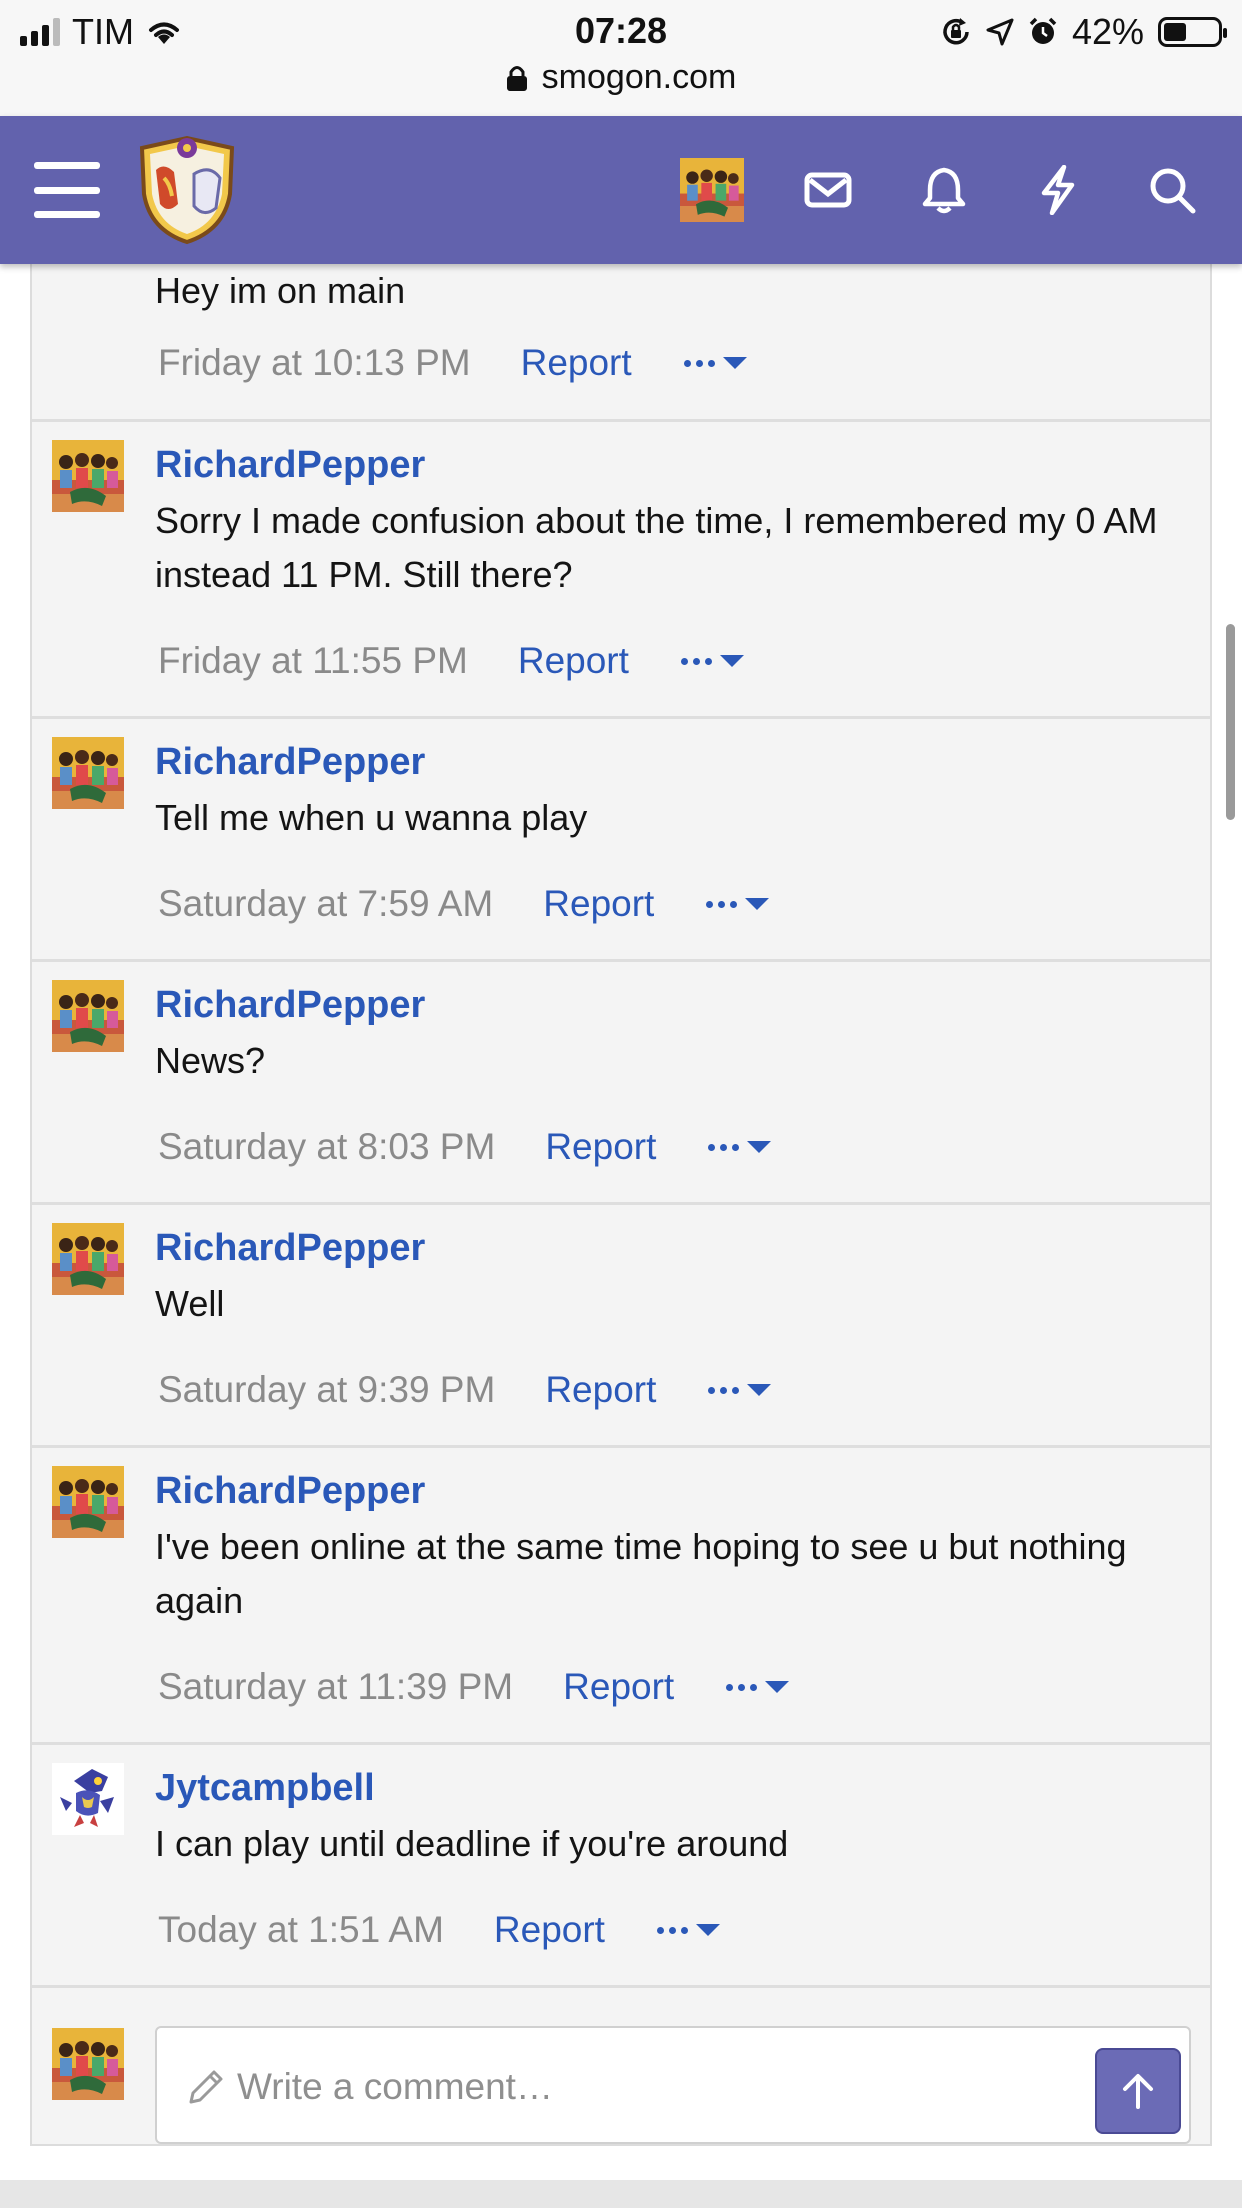 The width and height of the screenshot is (1242, 2208). Describe the element at coordinates (326, 903) in the screenshot. I see `message-time: Saturday at 7:59 AM` at that location.